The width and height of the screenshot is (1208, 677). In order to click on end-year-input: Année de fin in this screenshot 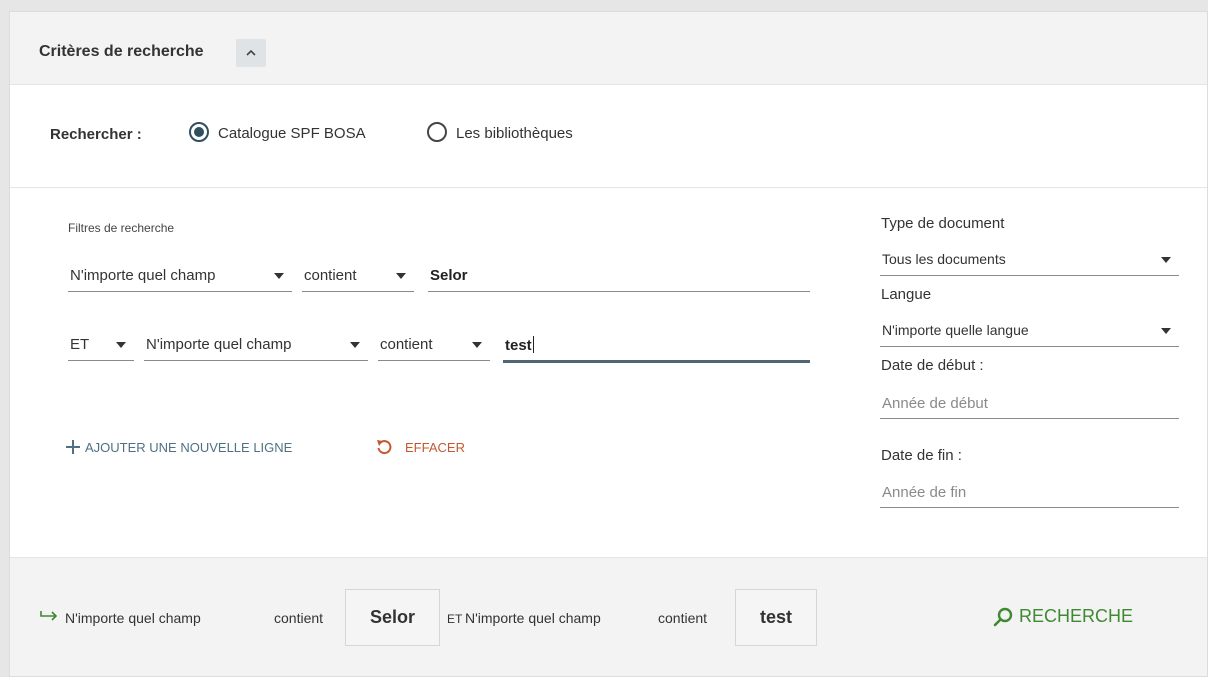, I will do `click(1029, 492)`.